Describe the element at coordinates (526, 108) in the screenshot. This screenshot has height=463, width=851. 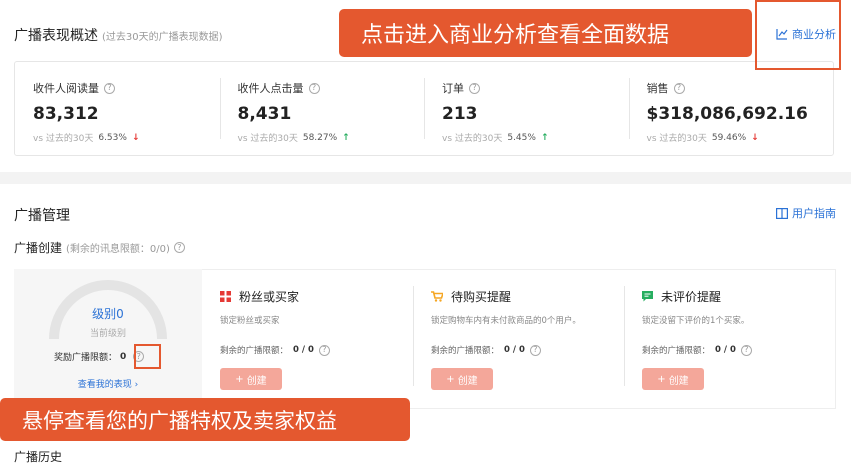
I see `metric-orders: 订单? 213 vs 过去的30天 5.45% ↑` at that location.